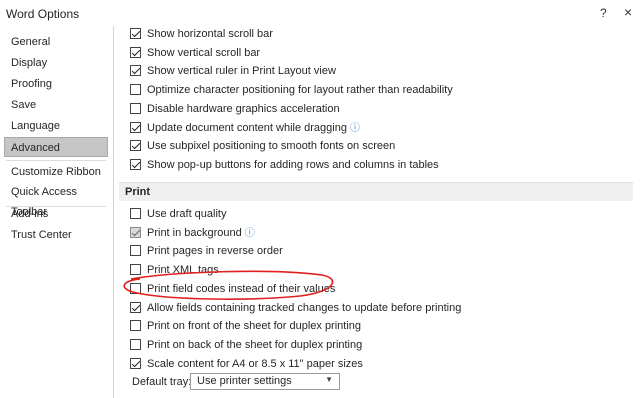 This screenshot has width=640, height=398. Describe the element at coordinates (187, 214) in the screenshot. I see `option-label: Use draft quality` at that location.